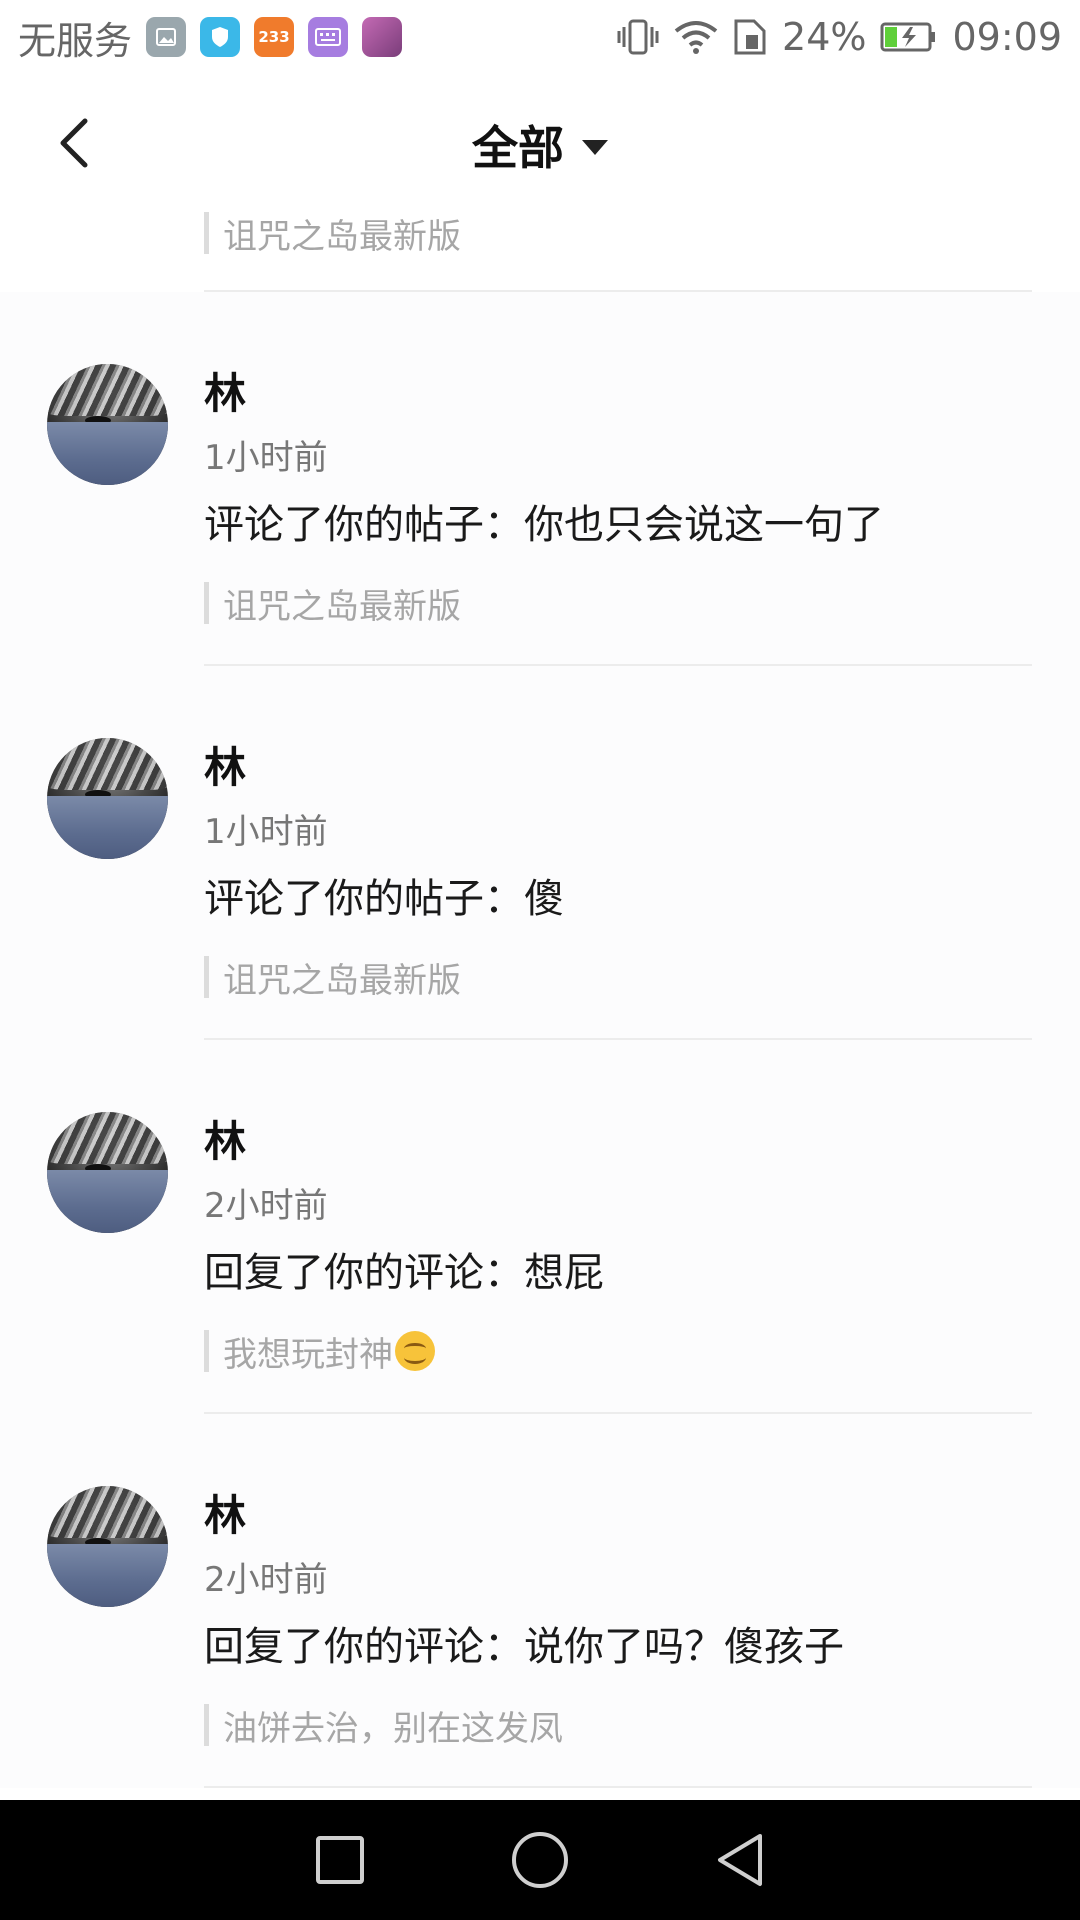  I want to click on keyboard-icon, so click(328, 37).